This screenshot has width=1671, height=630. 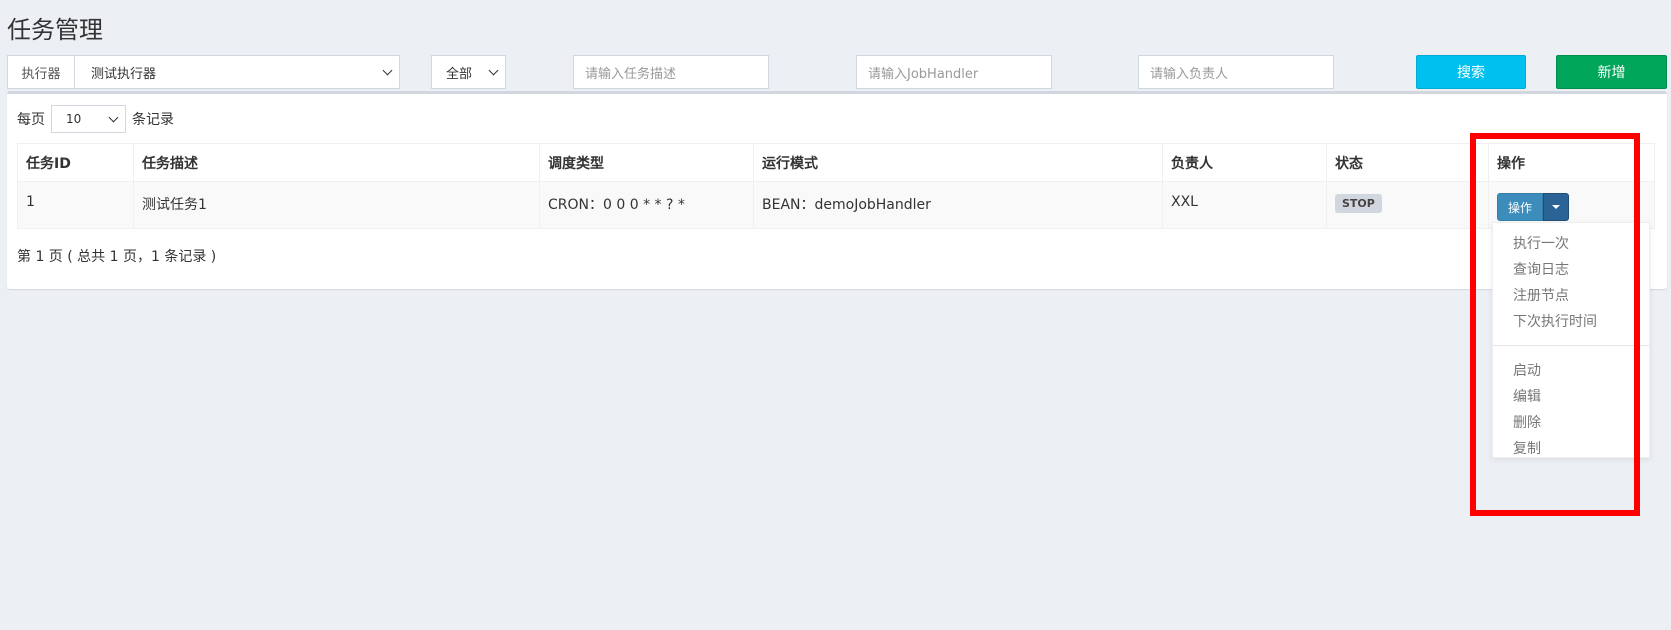 What do you see at coordinates (124, 74) in the screenshot?
I see `executor-select-value: 测试执行器` at bounding box center [124, 74].